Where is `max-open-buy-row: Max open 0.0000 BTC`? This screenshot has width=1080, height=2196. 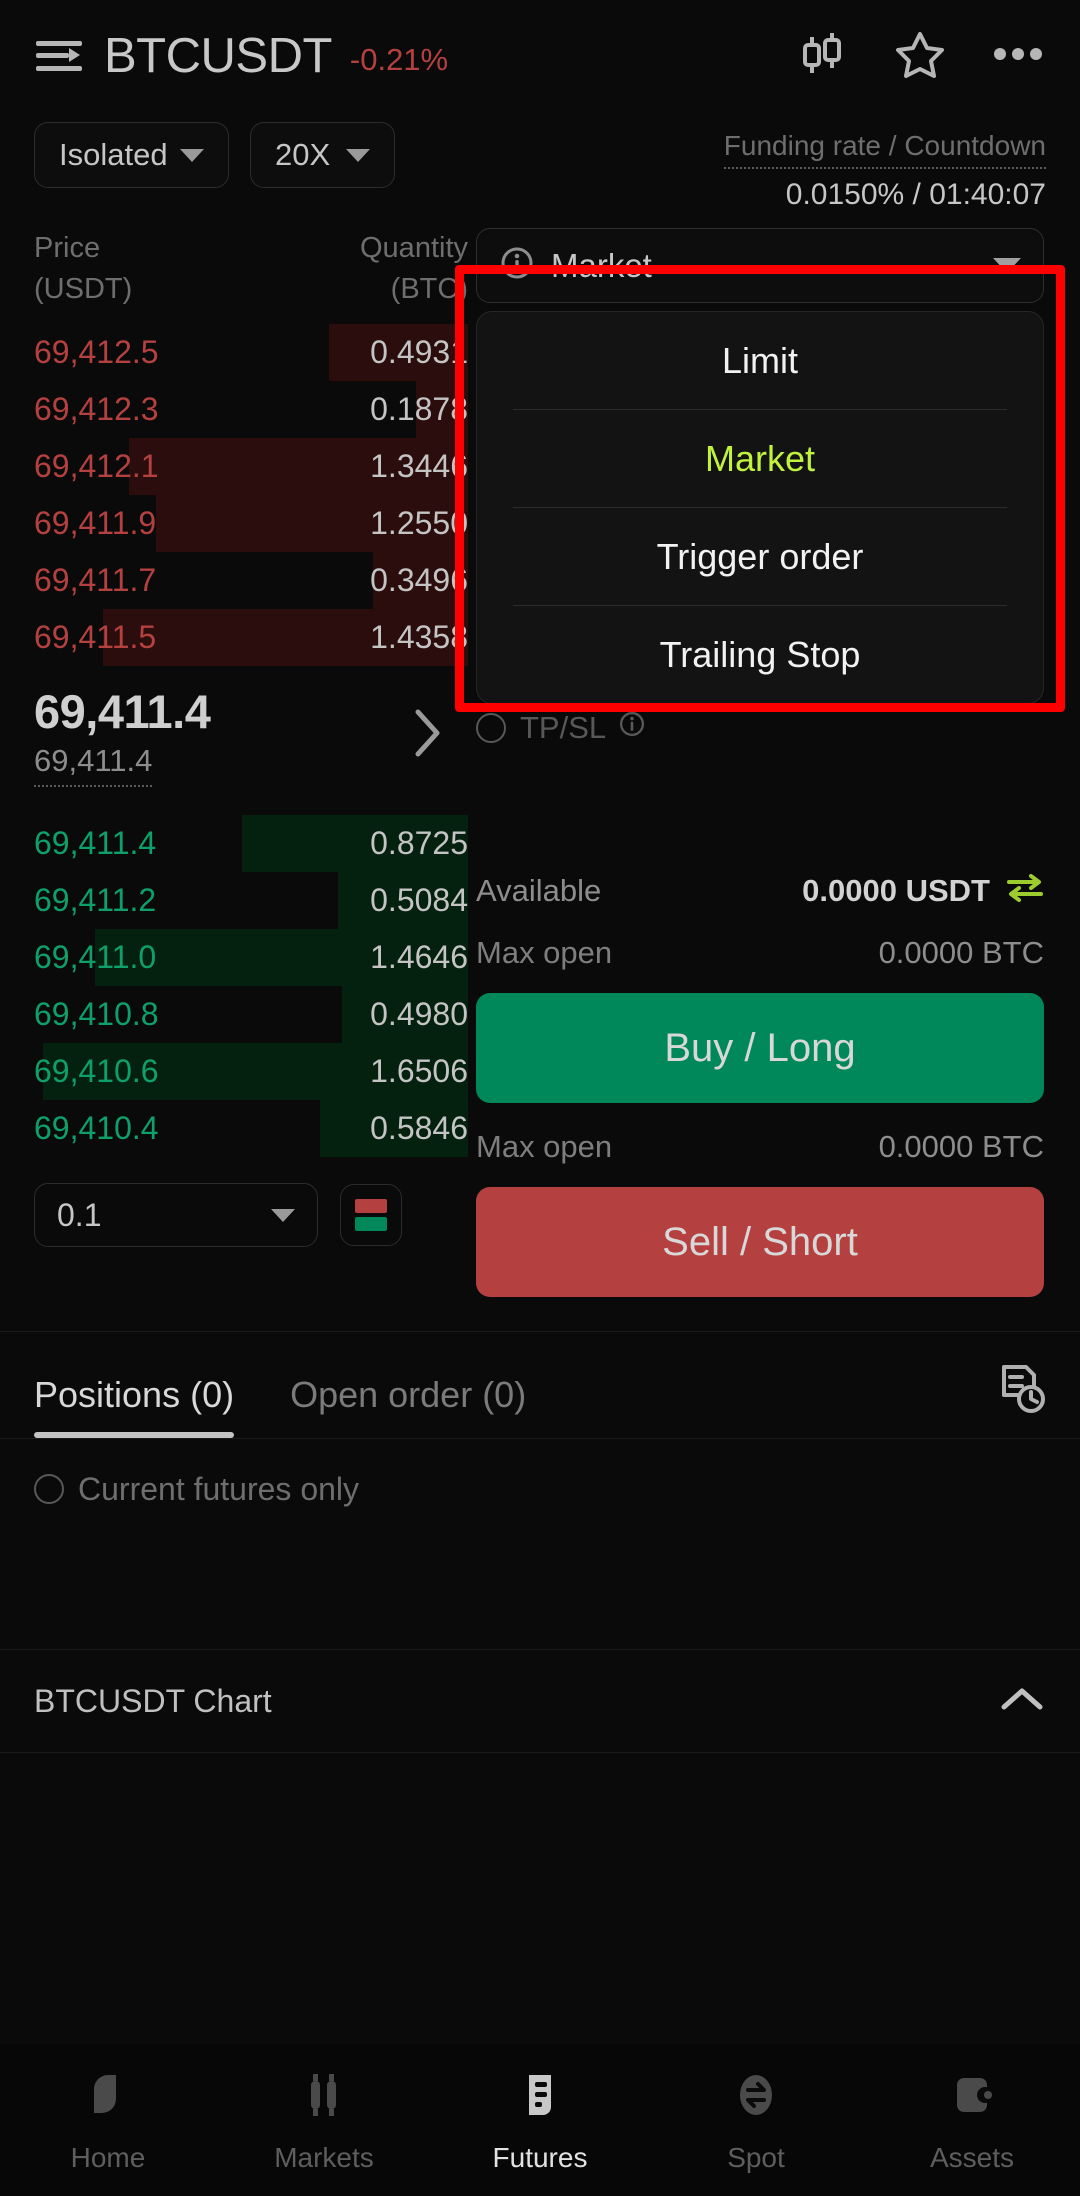 max-open-buy-row: Max open 0.0000 BTC is located at coordinates (760, 953).